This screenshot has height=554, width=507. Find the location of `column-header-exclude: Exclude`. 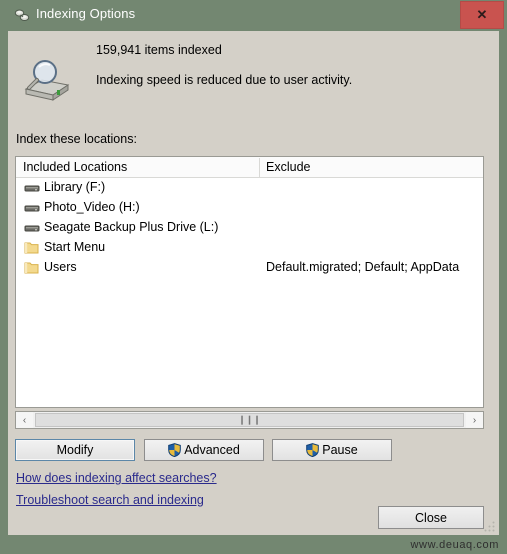

column-header-exclude: Exclude is located at coordinates (288, 167).